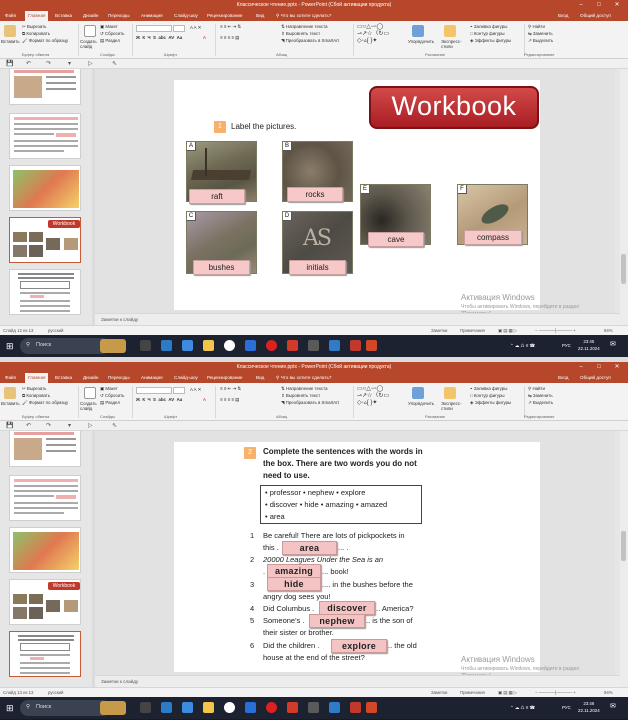 The image size is (628, 720). Describe the element at coordinates (63, 378) in the screenshot. I see `tab-insert: Вставка` at that location.